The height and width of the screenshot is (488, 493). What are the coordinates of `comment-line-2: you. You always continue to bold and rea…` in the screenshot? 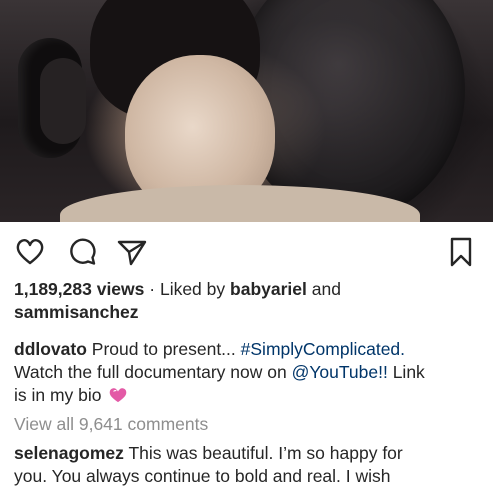 It's located at (246, 476).